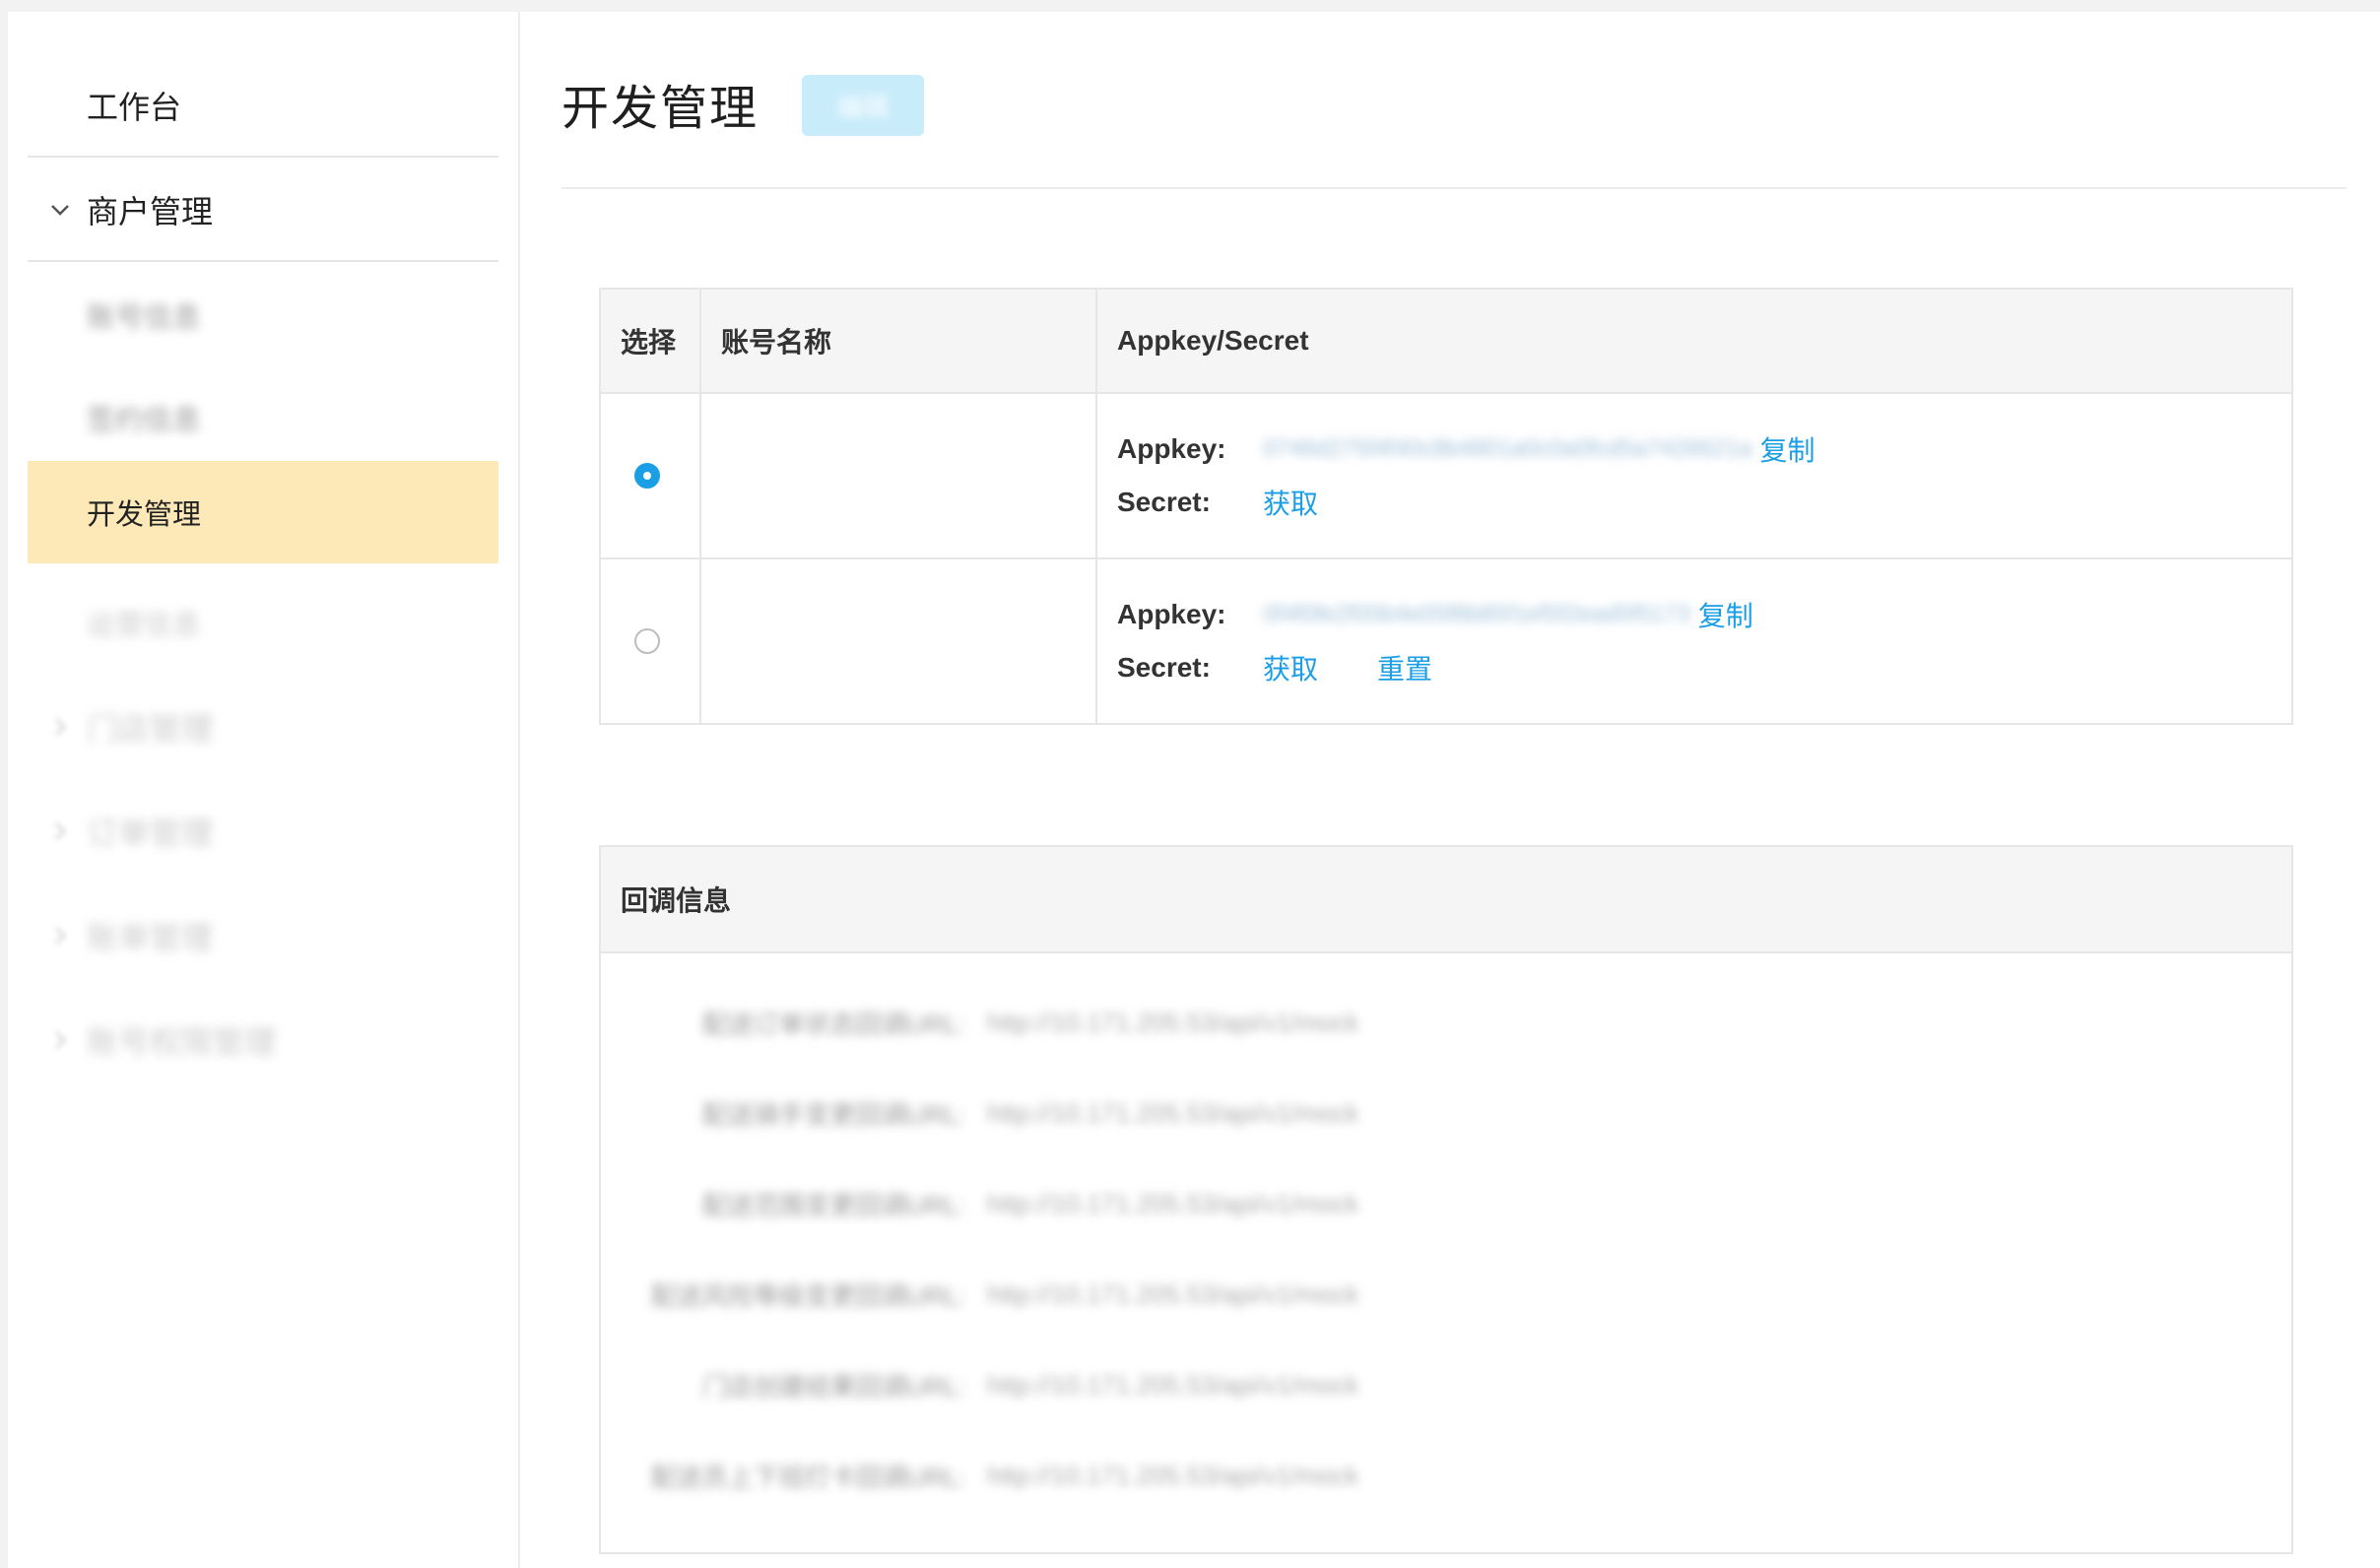  I want to click on column-header-appkey-secret: Appkey/Secret, so click(1694, 341).